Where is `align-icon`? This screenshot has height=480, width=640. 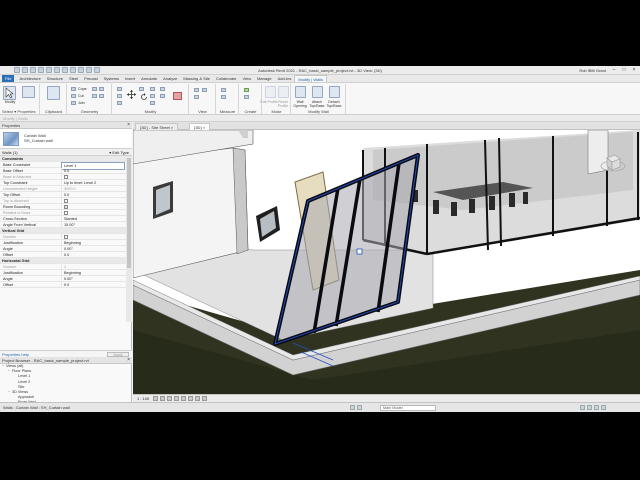 align-icon is located at coordinates (119, 89).